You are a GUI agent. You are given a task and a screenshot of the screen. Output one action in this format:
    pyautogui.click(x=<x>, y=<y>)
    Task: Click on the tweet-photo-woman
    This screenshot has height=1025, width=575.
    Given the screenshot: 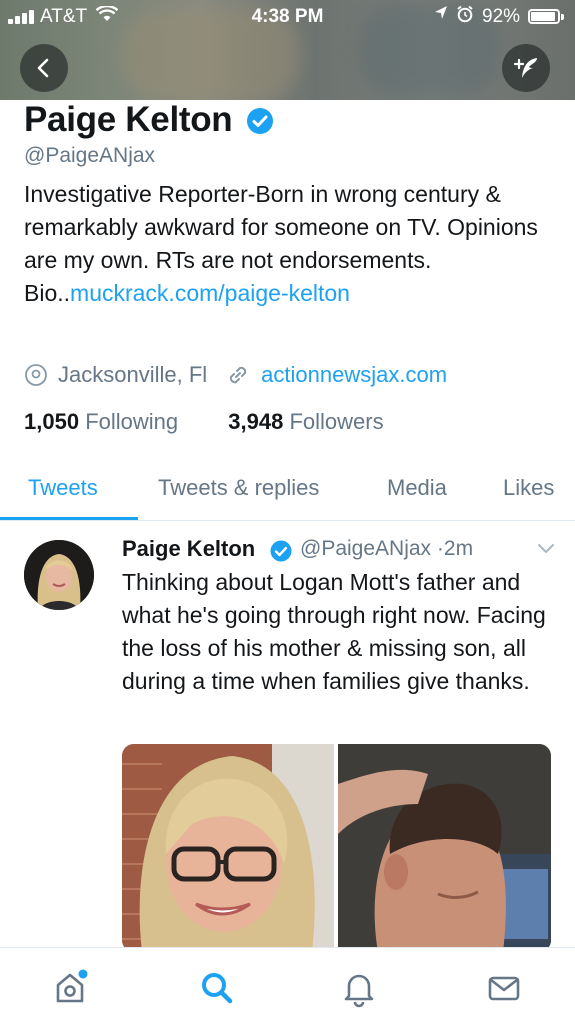 What is the action you would take?
    pyautogui.click(x=228, y=848)
    